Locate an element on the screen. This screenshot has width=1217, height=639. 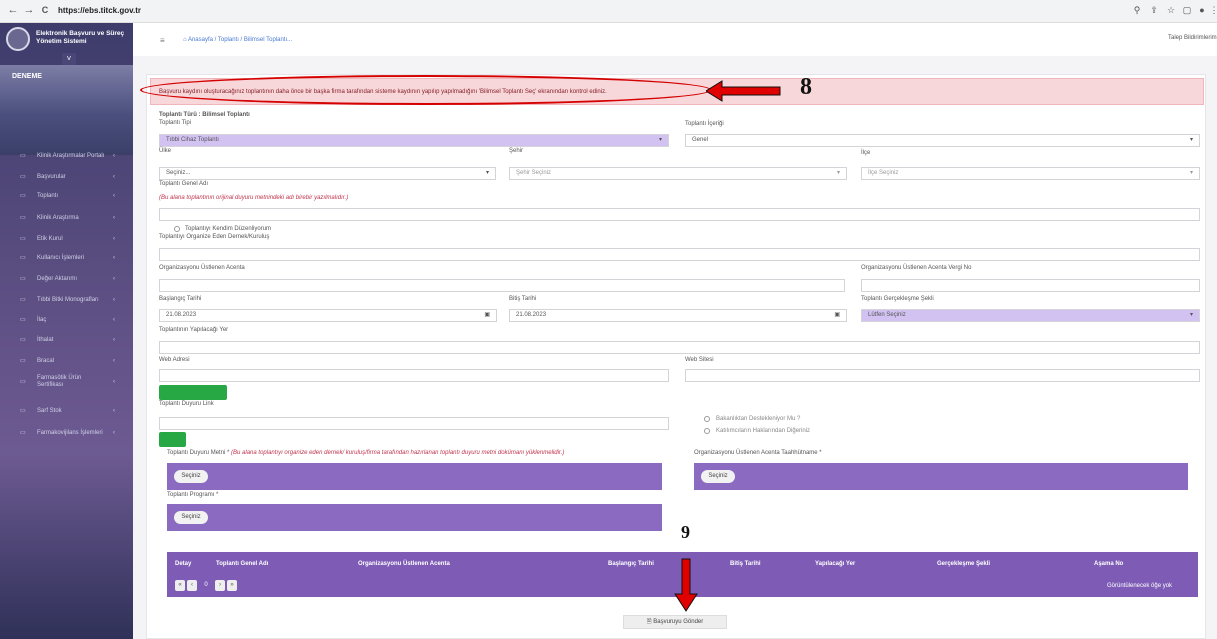
sidebar-item: ▭ Etik Kurul ‹ is located at coordinates (66, 239).